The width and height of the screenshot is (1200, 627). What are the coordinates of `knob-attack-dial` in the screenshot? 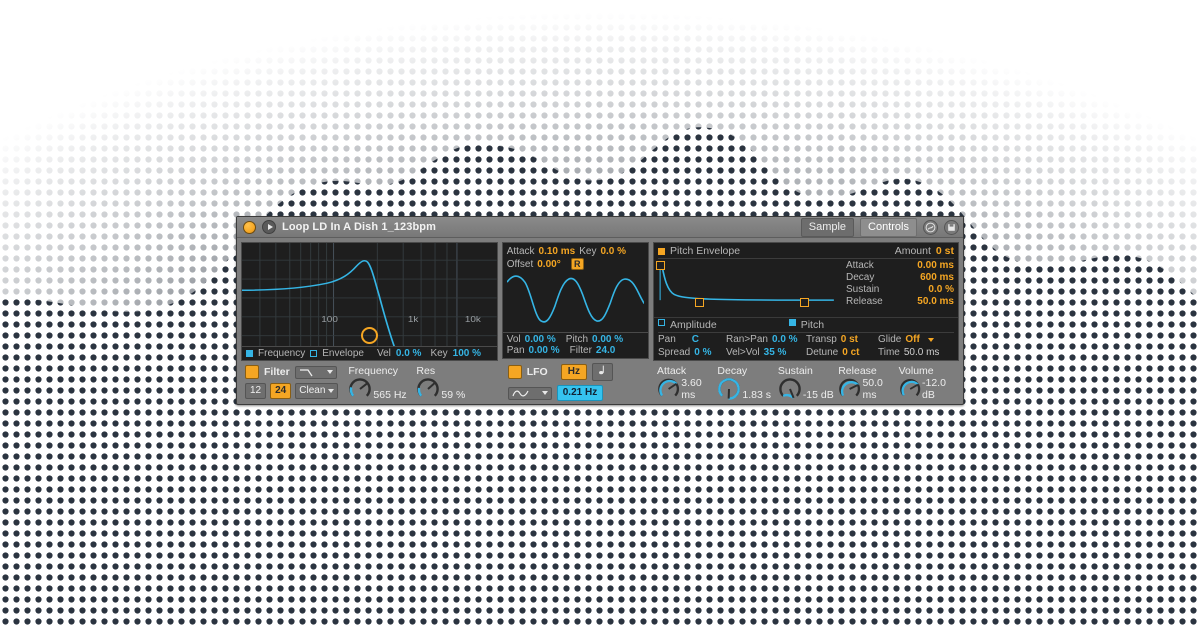 It's located at (668, 389).